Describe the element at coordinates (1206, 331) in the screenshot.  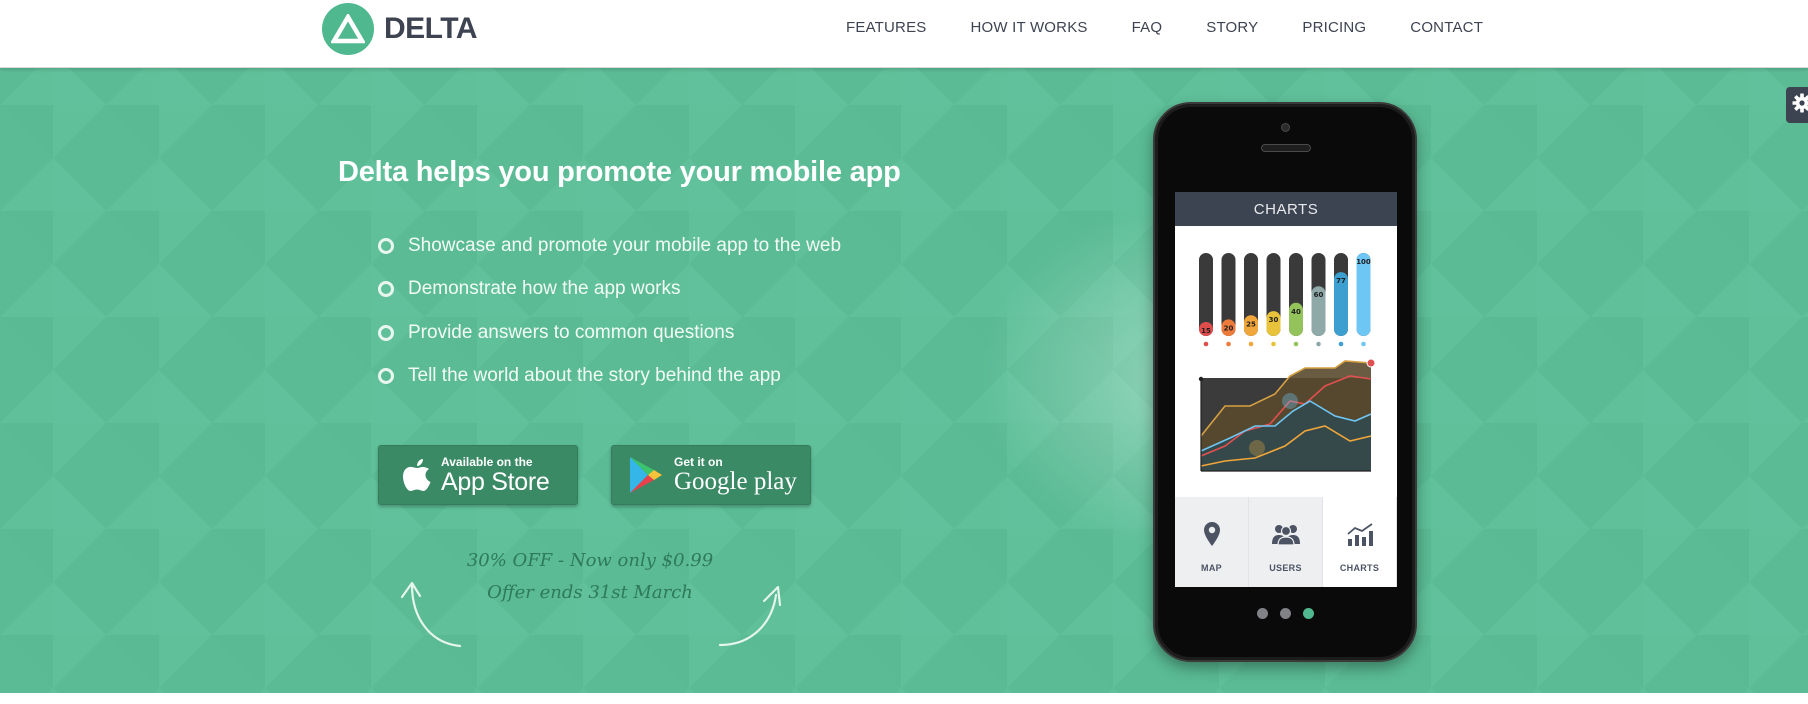
I see `bar-value-label: 15` at that location.